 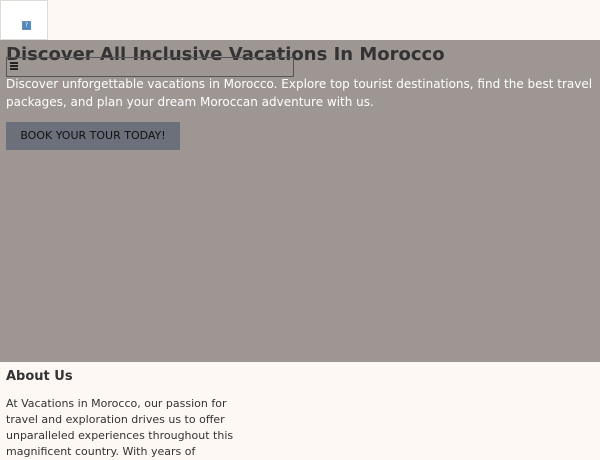 I want to click on book-tour-button: BOOK YOUR TOUR TODAY!, so click(x=93, y=136).